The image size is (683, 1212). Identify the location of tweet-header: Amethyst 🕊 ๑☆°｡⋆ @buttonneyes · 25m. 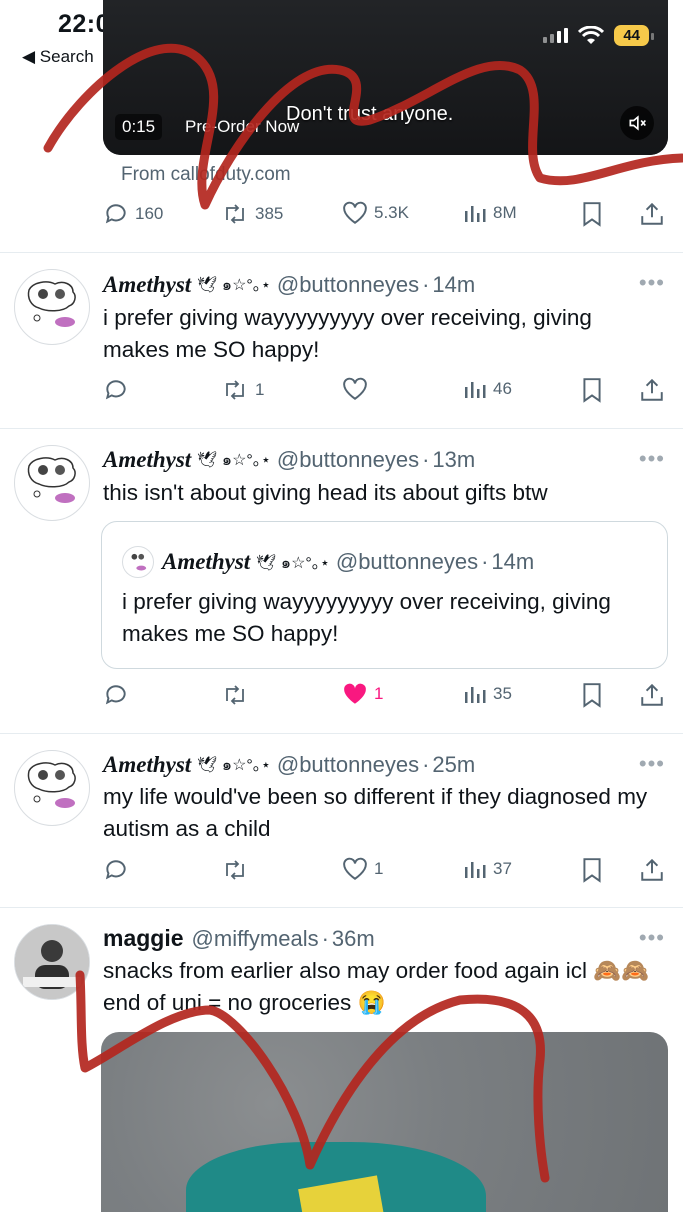
(289, 764).